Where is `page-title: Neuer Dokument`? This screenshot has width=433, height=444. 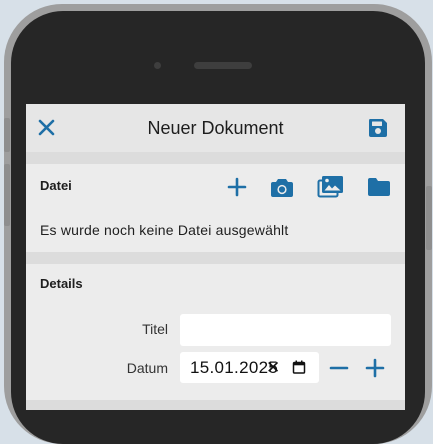 page-title: Neuer Dokument is located at coordinates (215, 128).